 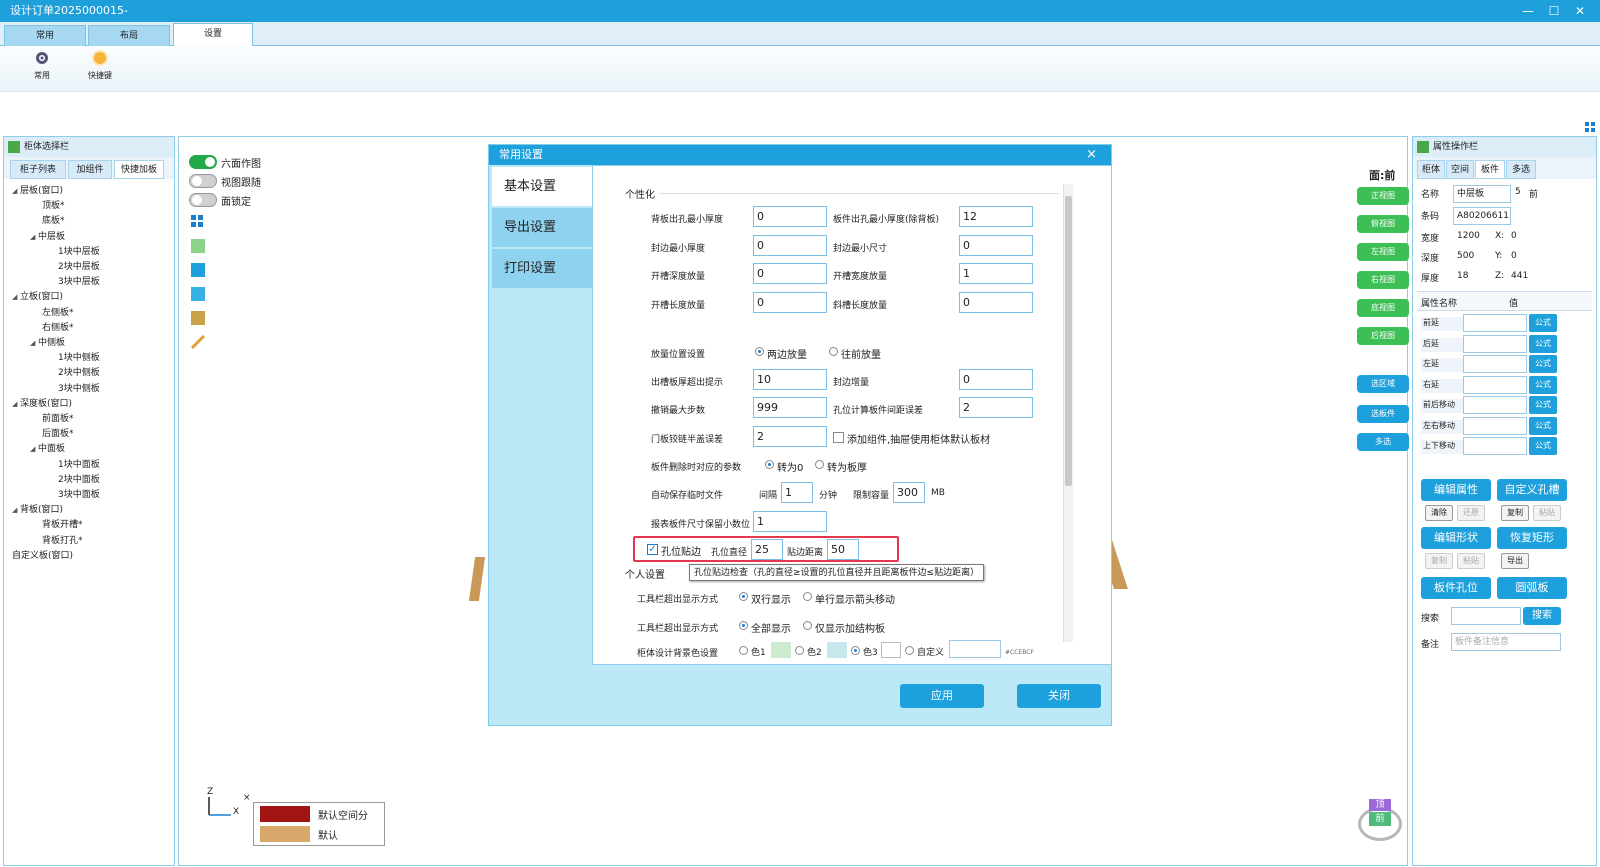 I want to click on bottom-view-button: 底视图, so click(x=1383, y=308).